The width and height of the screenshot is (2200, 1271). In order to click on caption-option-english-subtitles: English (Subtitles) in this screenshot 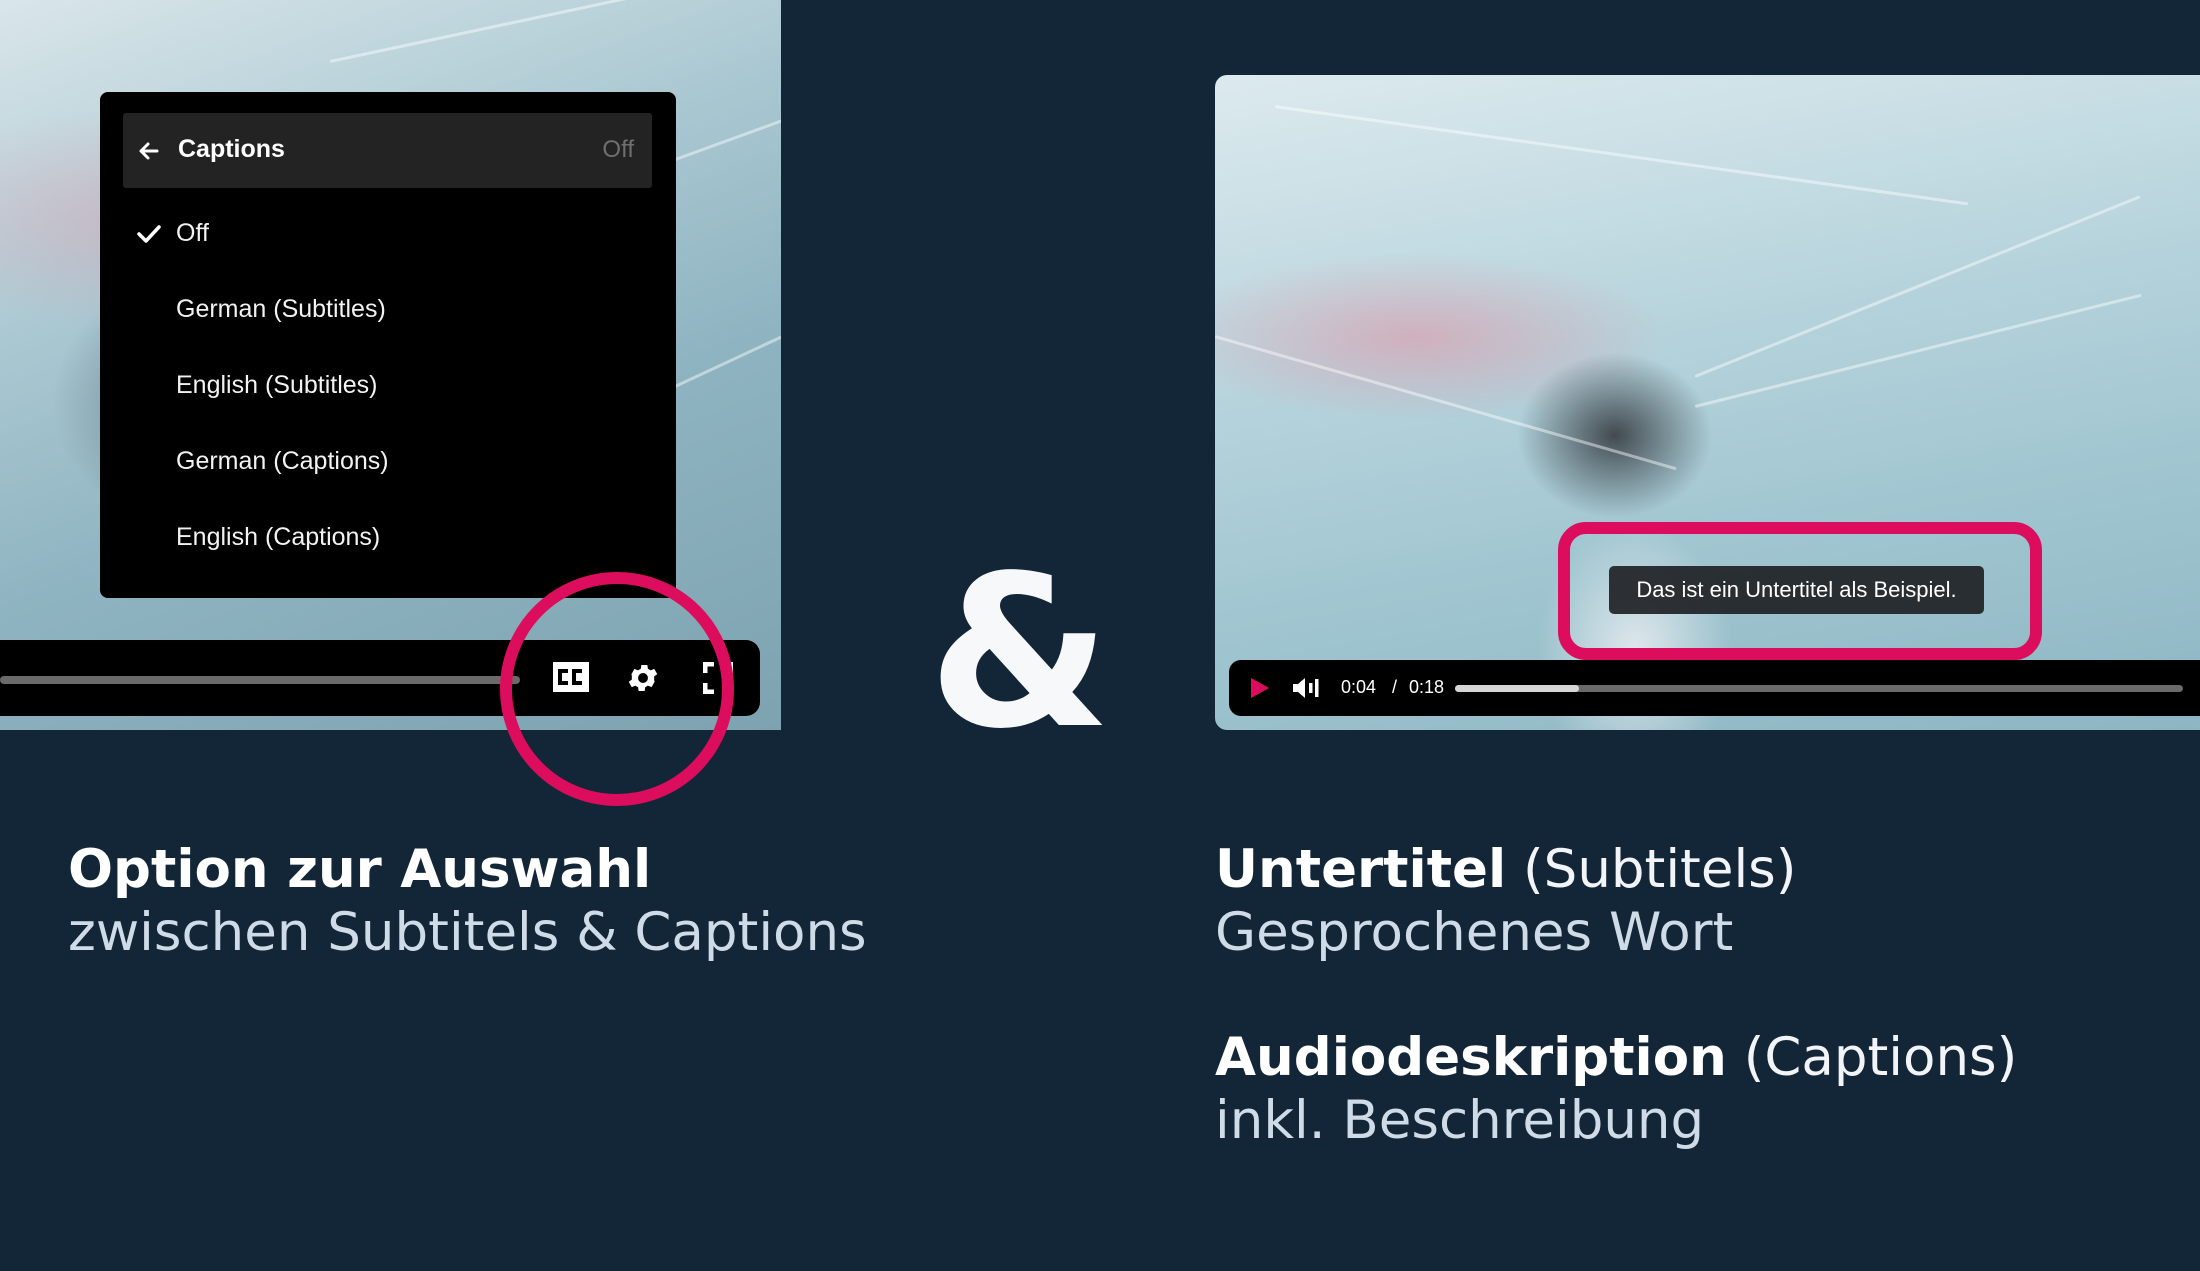, I will do `click(388, 387)`.